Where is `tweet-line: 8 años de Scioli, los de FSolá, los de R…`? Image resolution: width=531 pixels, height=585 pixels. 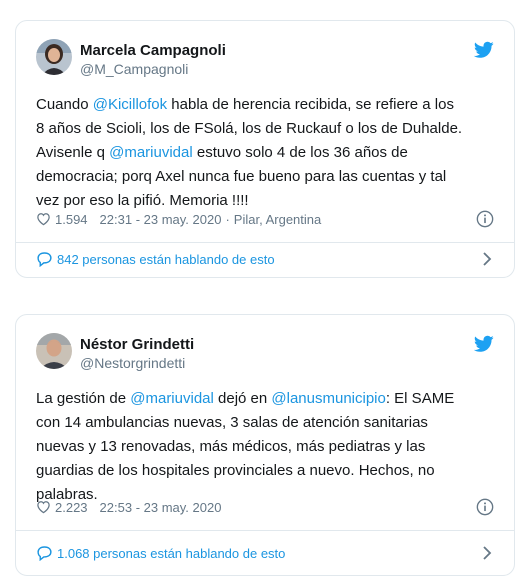 tweet-line: 8 años de Scioli, los de FSolá, los de R… is located at coordinates (266, 129).